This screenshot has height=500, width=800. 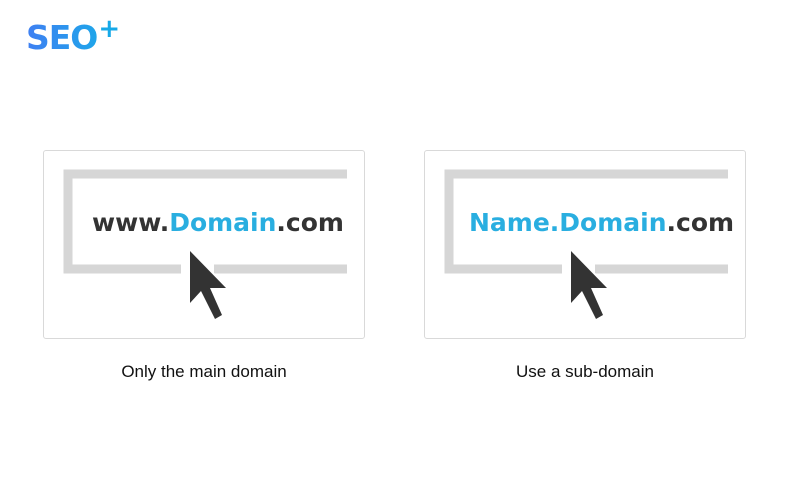 What do you see at coordinates (589, 245) in the screenshot?
I see `sub-domain-illustration: Name.Domain.com` at bounding box center [589, 245].